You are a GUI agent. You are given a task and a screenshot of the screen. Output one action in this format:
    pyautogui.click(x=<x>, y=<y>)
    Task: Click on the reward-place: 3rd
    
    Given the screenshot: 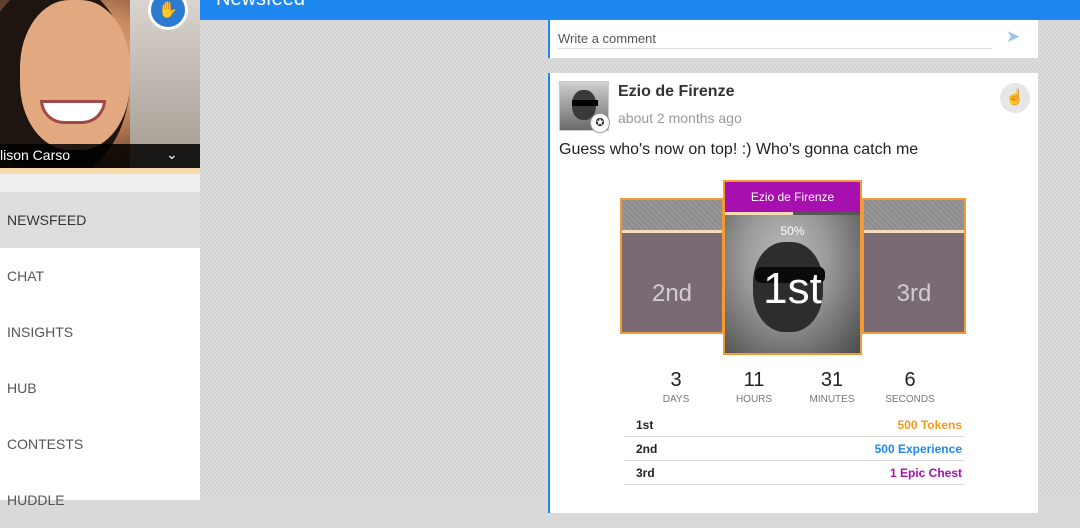 What is the action you would take?
    pyautogui.click(x=645, y=473)
    